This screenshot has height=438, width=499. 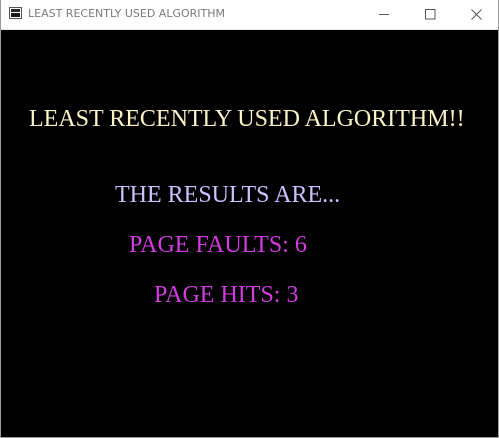 I want to click on window-title: LEAST RECENTLY USED ALGORITHM, so click(x=127, y=13).